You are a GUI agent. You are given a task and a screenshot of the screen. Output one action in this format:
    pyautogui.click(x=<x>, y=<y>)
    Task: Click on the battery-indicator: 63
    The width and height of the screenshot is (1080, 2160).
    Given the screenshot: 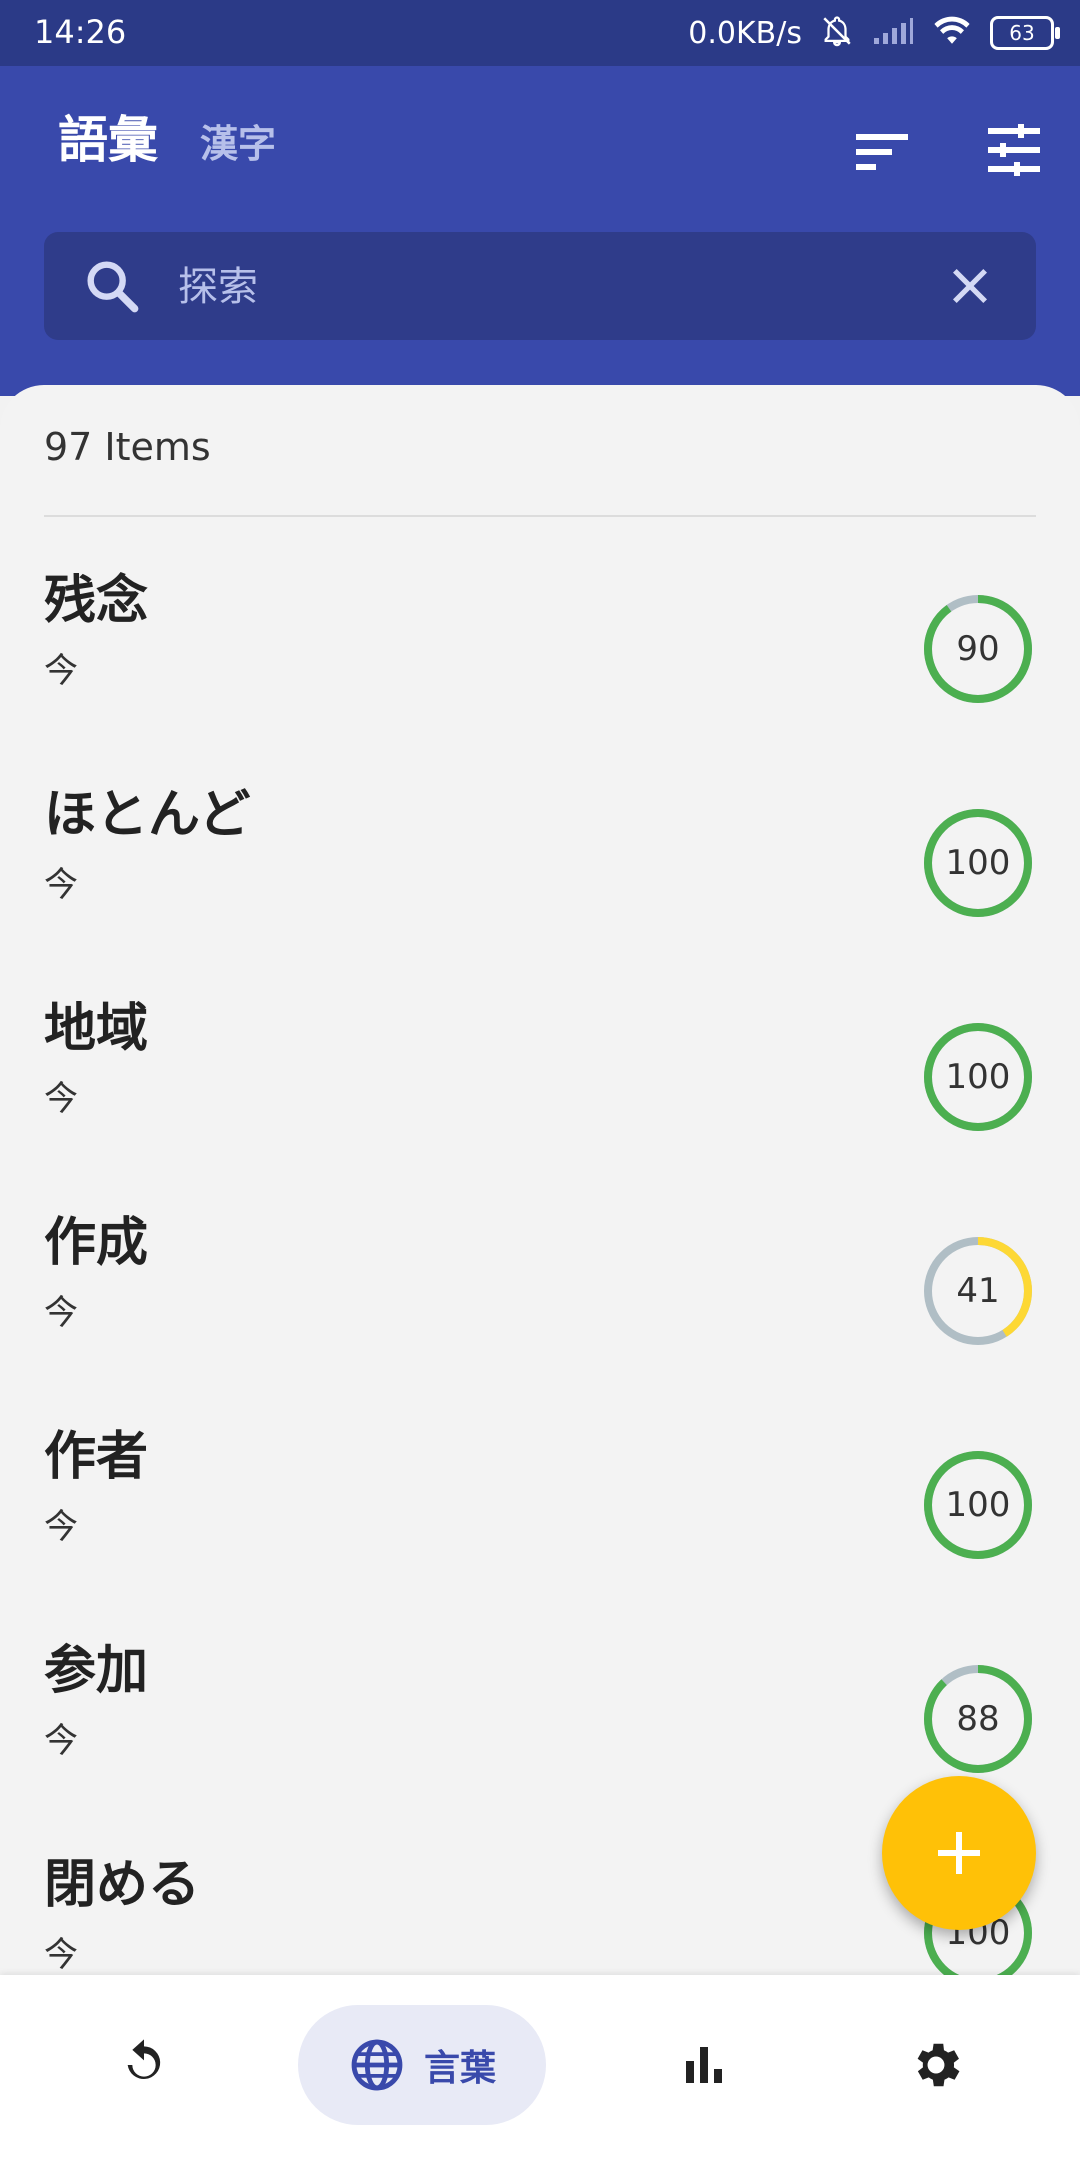 What is the action you would take?
    pyautogui.click(x=1025, y=33)
    